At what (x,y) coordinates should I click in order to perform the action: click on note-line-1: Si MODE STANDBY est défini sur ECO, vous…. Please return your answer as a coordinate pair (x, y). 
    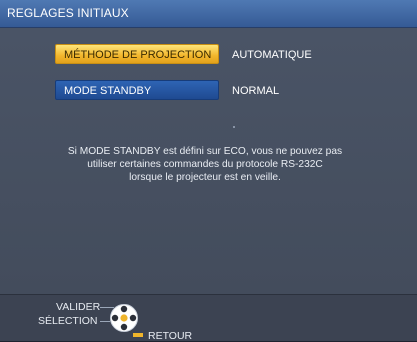
    Looking at the image, I should click on (205, 151).